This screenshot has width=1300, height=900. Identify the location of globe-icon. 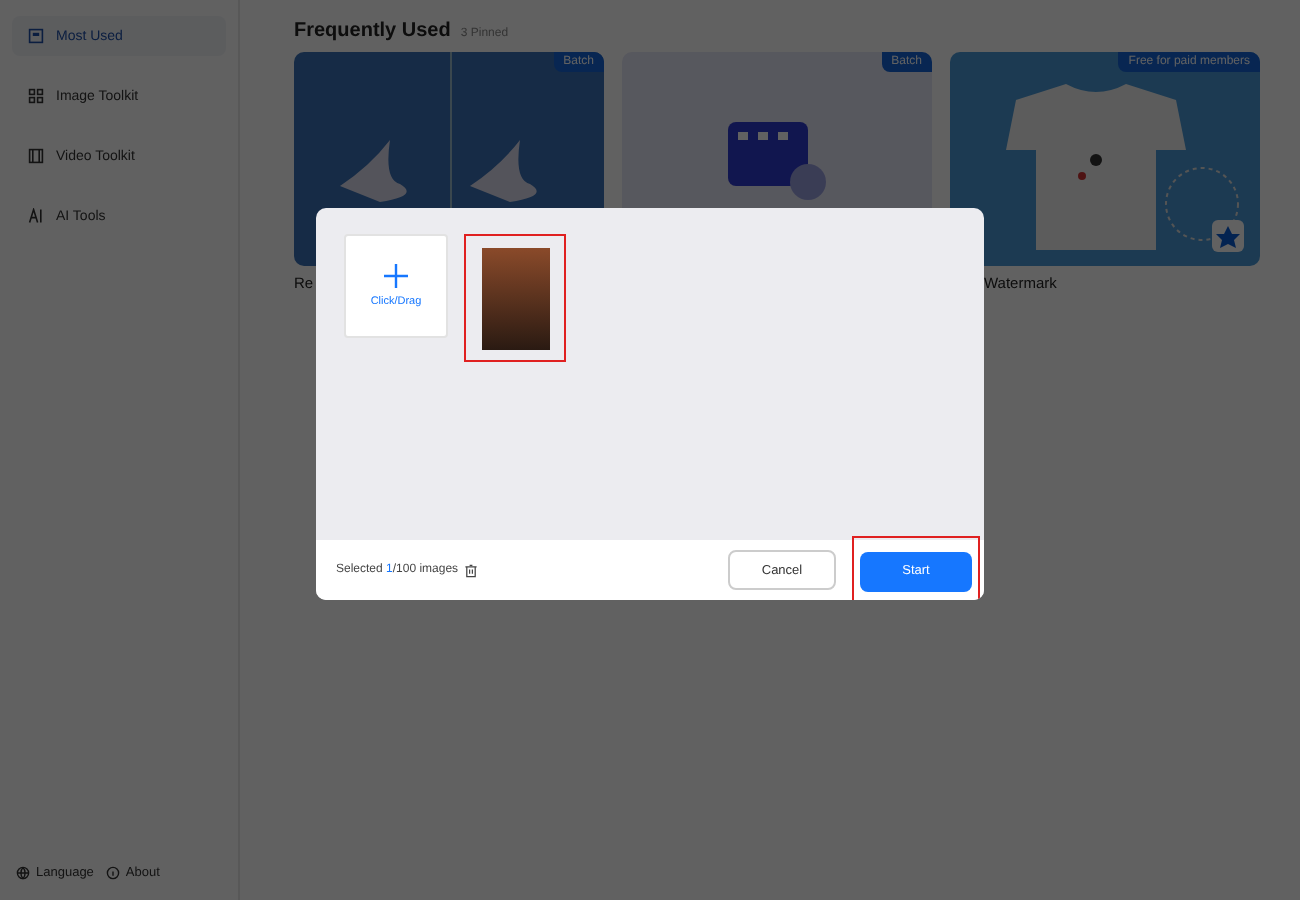
(23, 873).